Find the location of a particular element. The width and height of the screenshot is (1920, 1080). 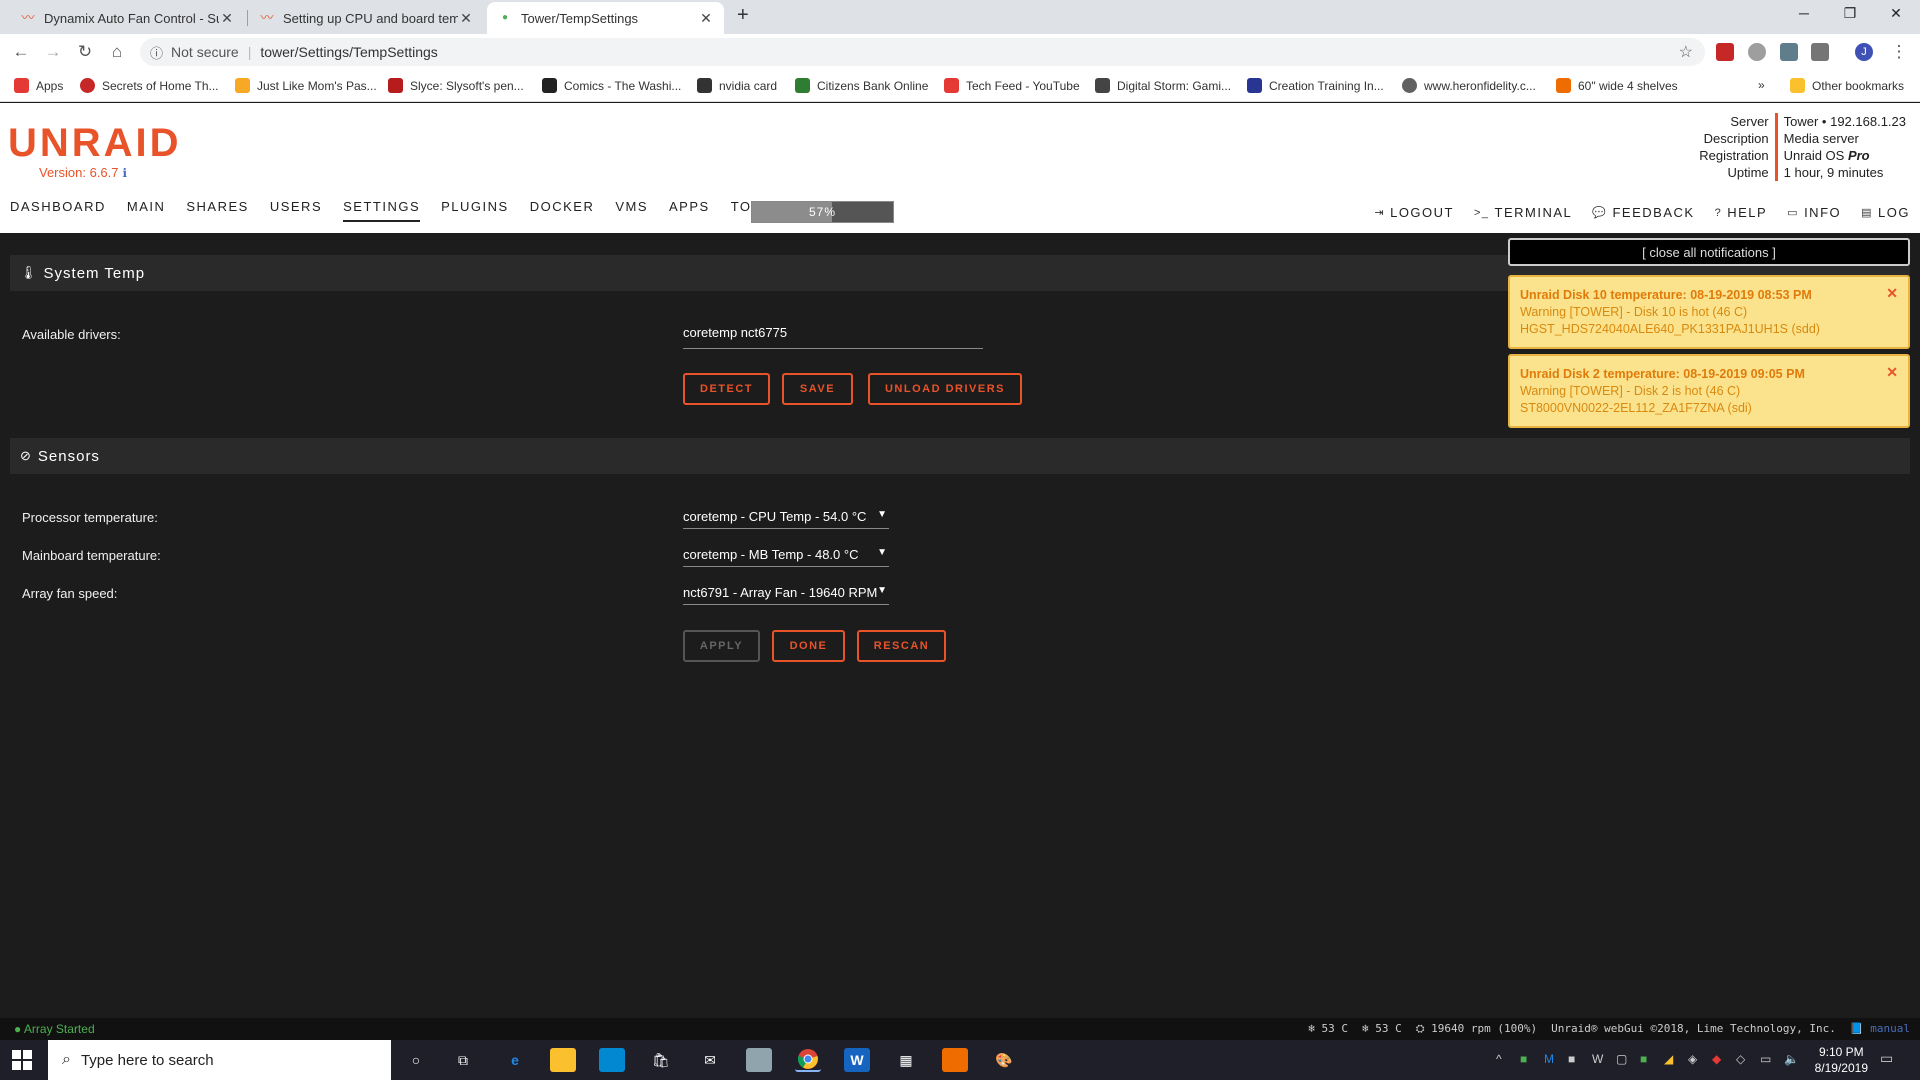

home-icon: ⌂ is located at coordinates (117, 52).